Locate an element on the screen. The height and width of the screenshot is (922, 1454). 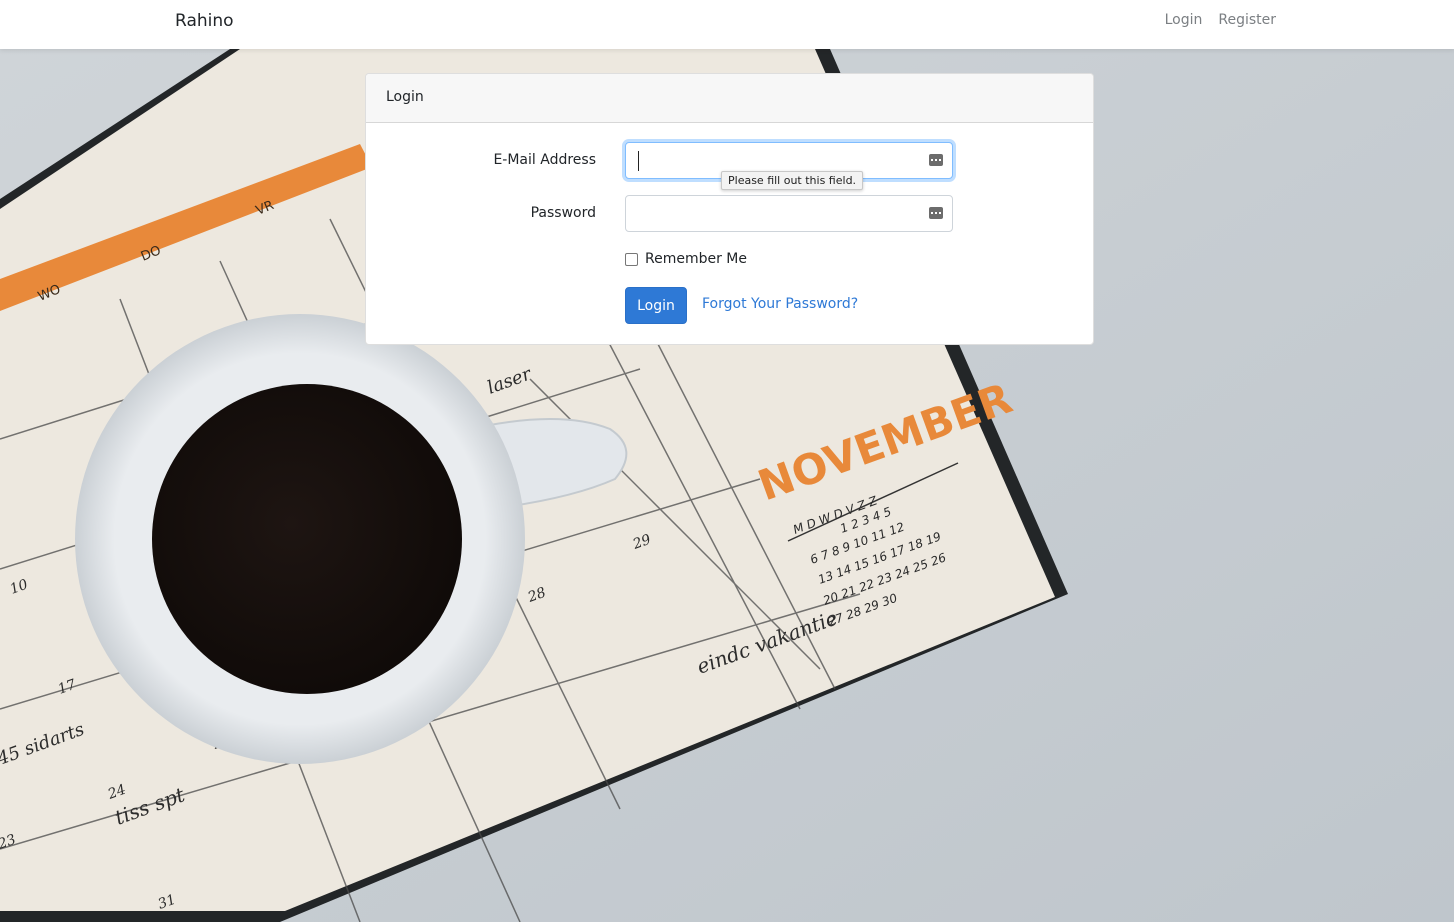
brand-logo: Rahino is located at coordinates (204, 21).